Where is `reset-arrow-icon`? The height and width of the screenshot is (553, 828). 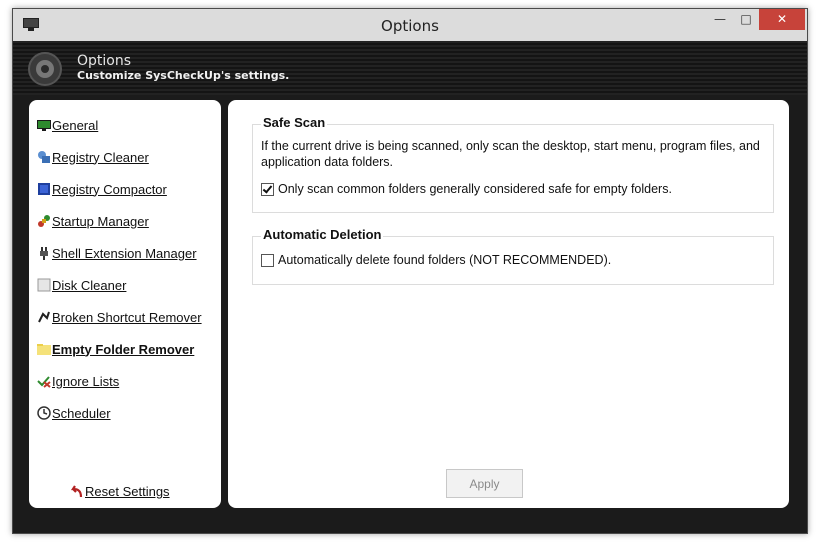
reset-arrow-icon is located at coordinates (76, 490).